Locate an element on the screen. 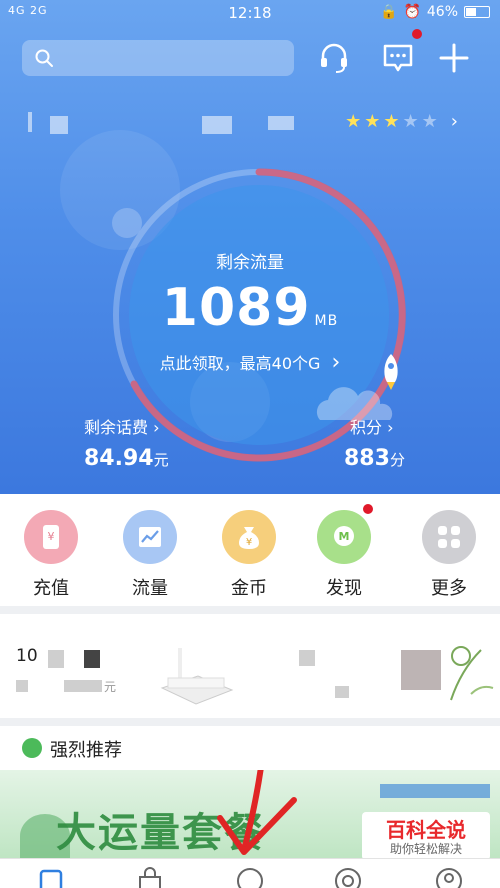  remaining-flow-label: 剩余流量 is located at coordinates (250, 263).